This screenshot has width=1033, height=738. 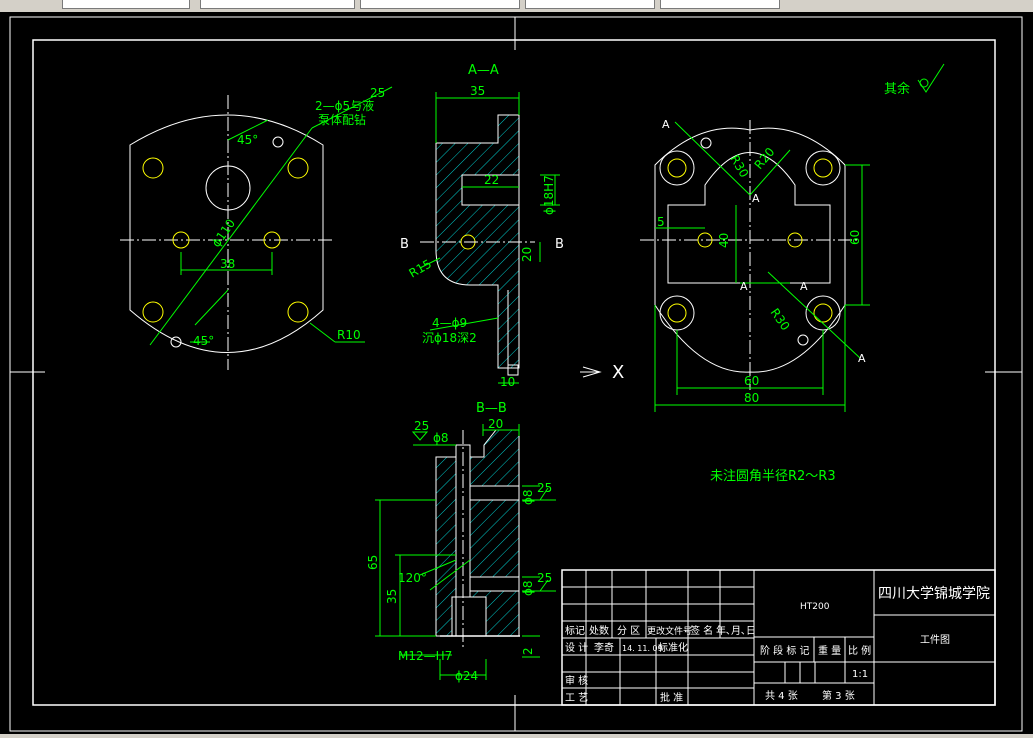 What do you see at coordinates (897, 89) in the screenshot?
I see `surface-finish-note: 其余` at bounding box center [897, 89].